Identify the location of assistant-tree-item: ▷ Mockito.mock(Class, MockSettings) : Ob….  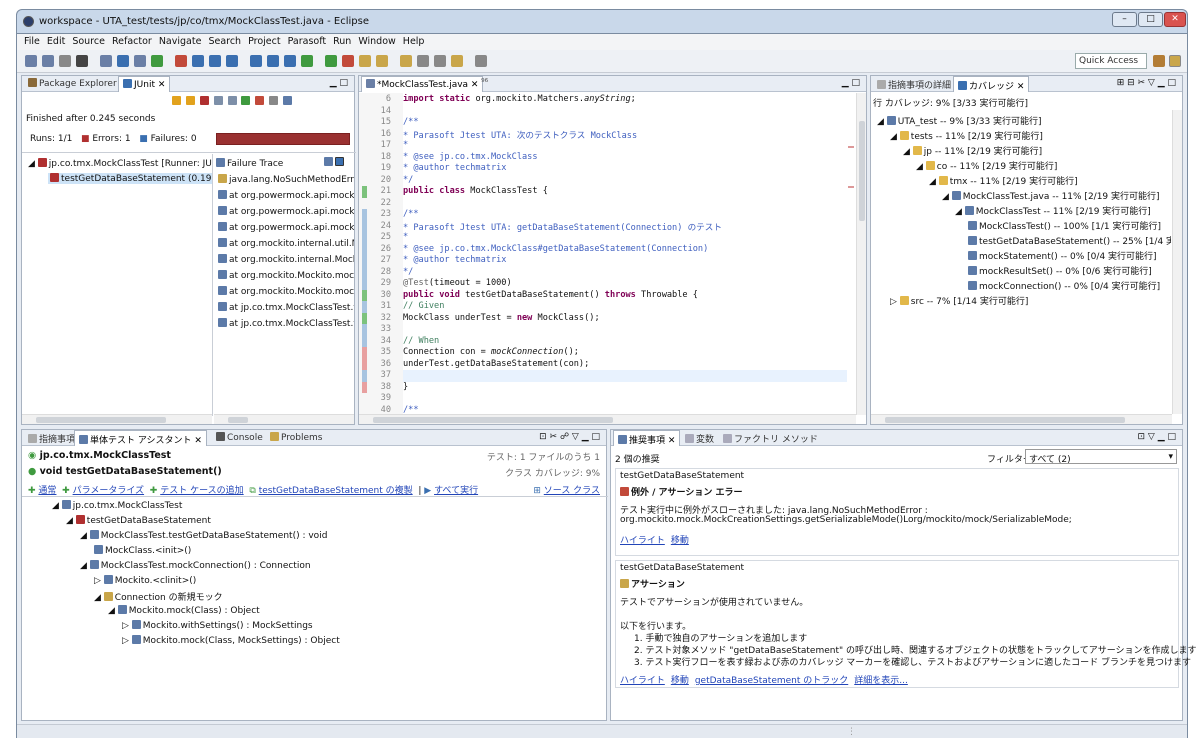
(231, 640).